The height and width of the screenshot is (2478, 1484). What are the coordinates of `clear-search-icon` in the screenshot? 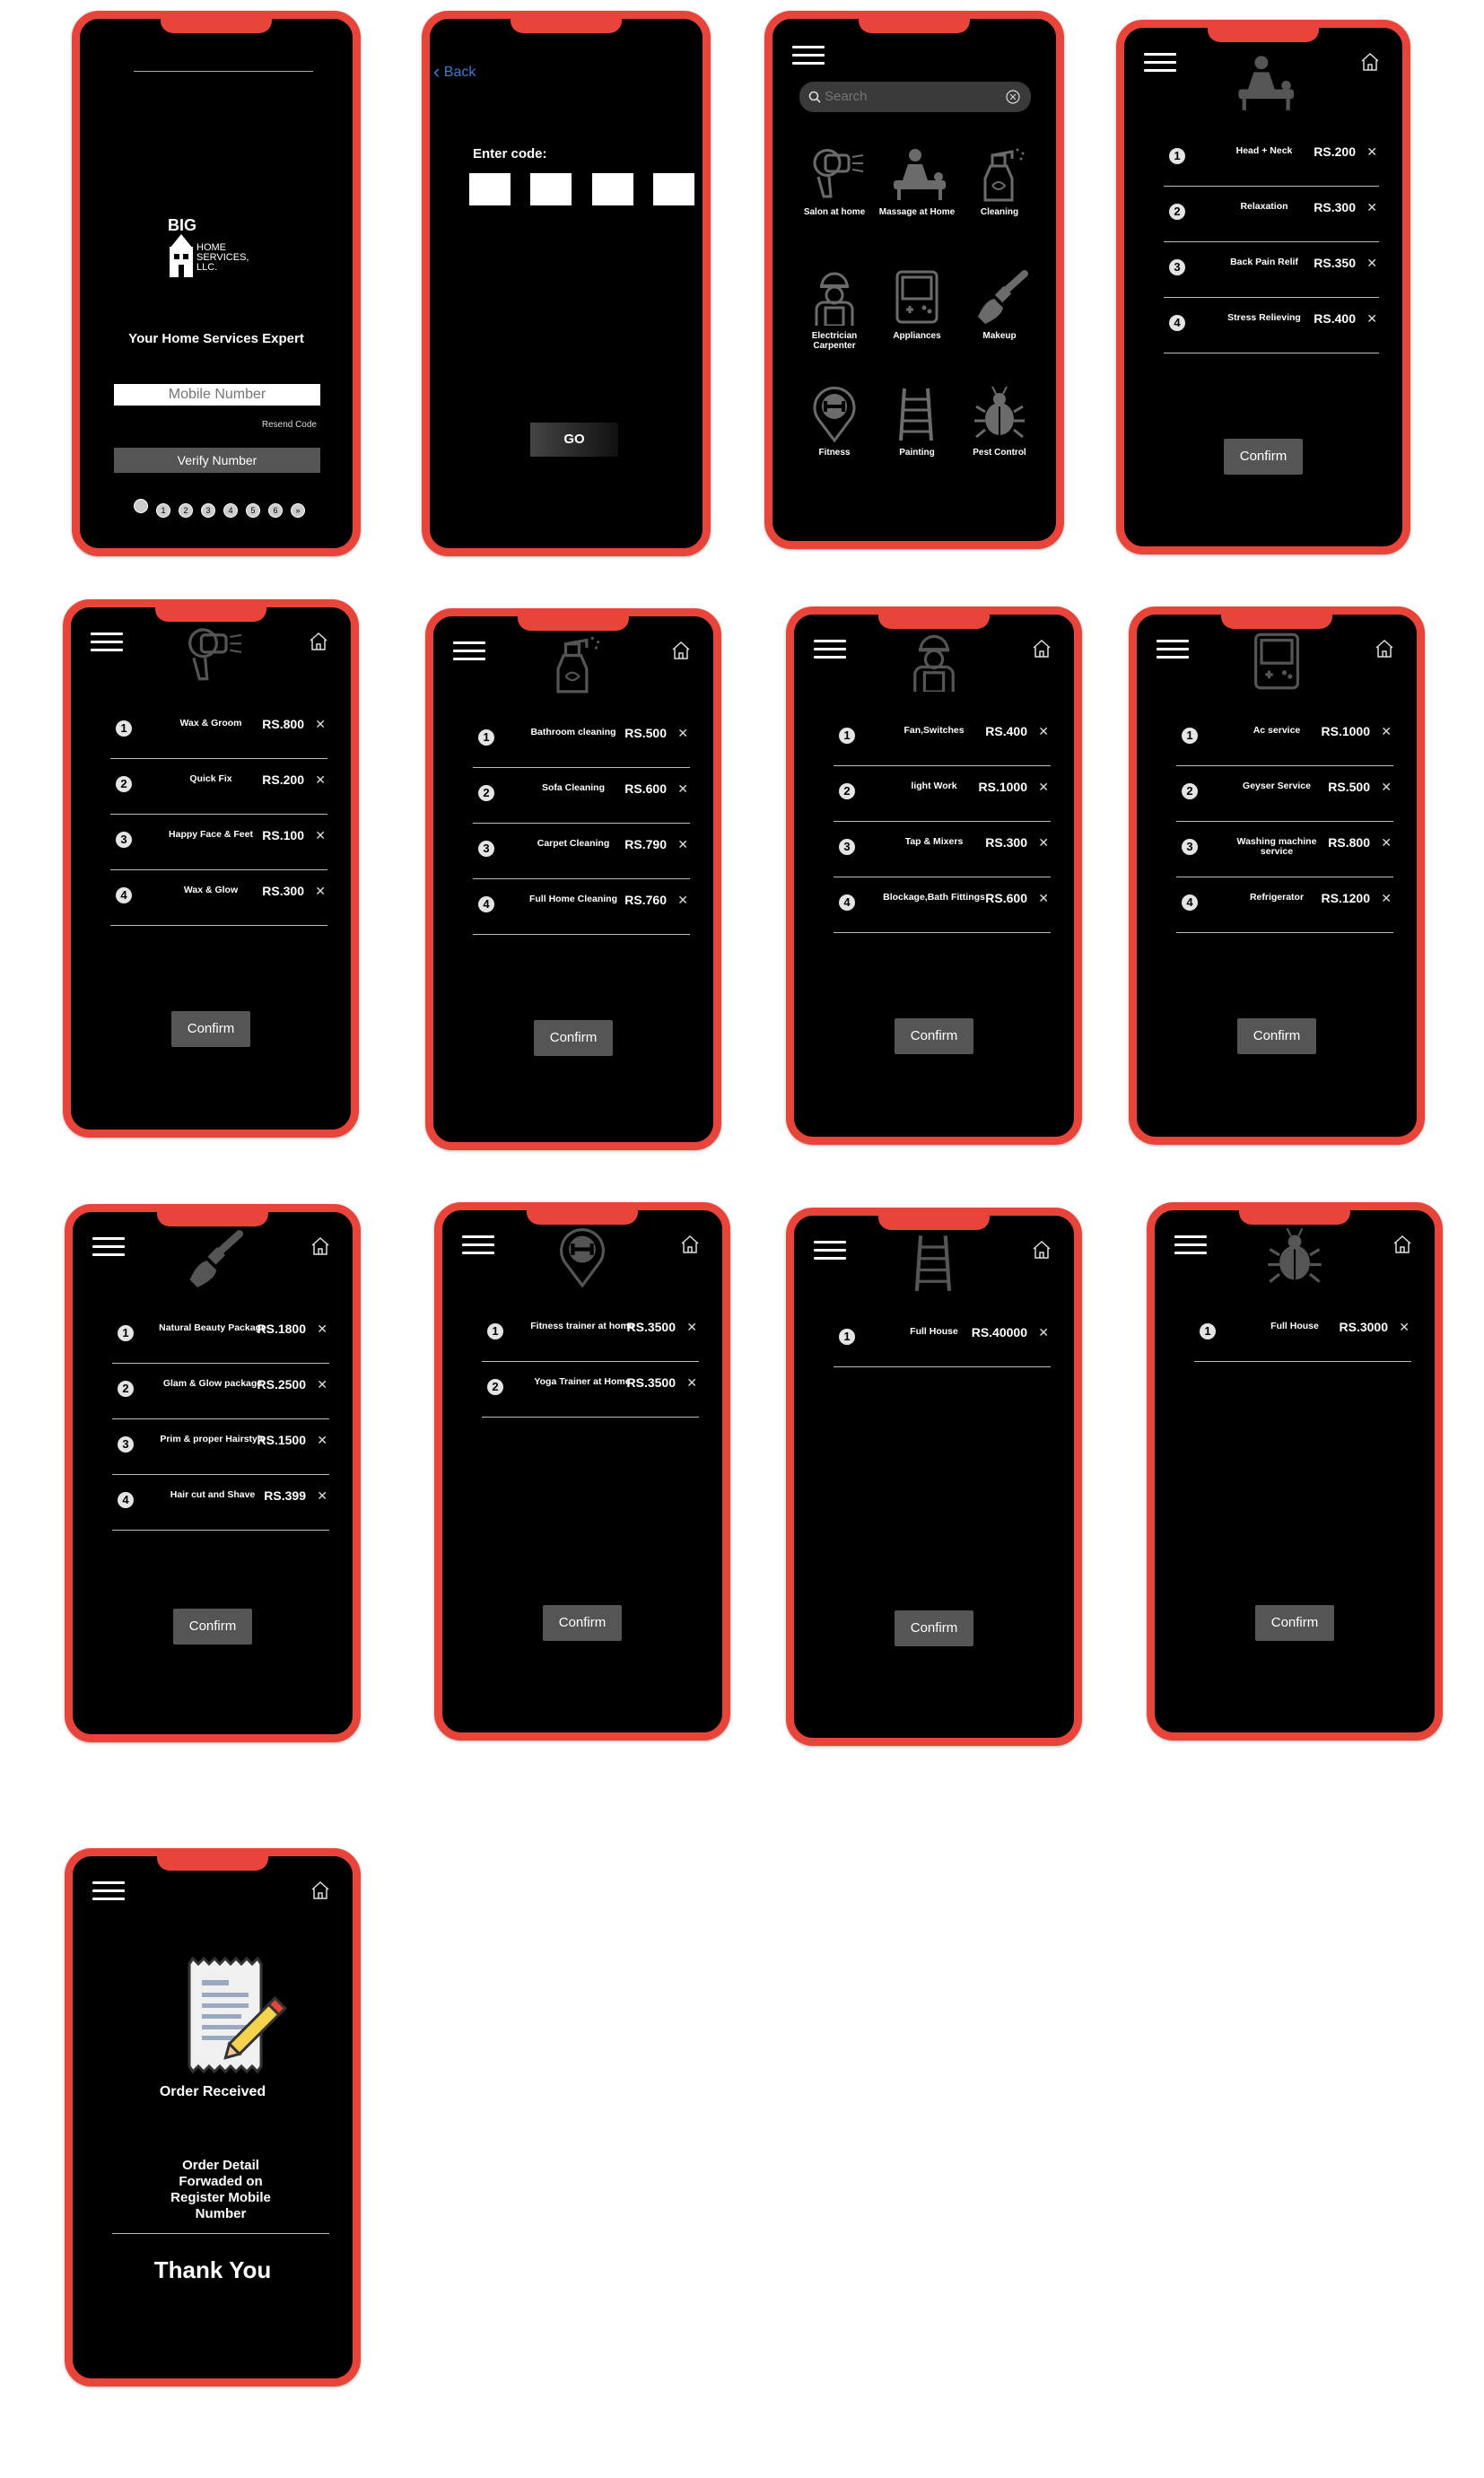 It's located at (1013, 97).